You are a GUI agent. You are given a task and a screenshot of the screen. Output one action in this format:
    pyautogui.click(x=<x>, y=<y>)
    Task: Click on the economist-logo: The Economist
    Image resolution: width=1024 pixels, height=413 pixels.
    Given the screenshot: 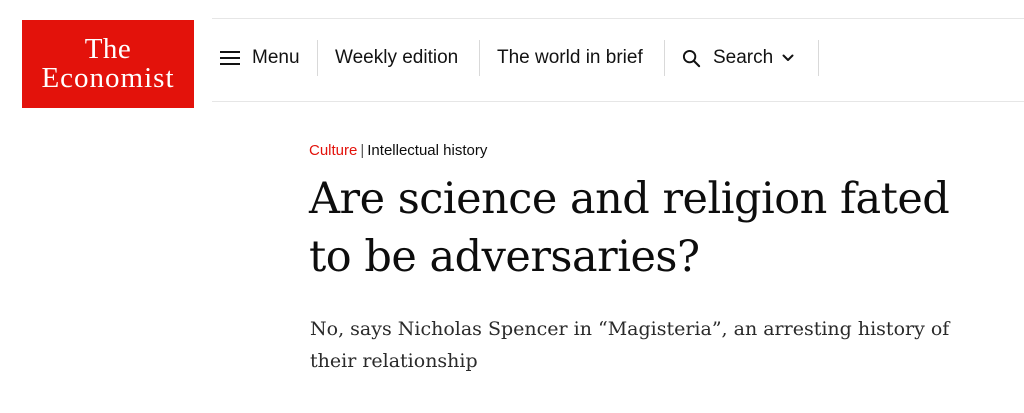 What is the action you would take?
    pyautogui.click(x=108, y=64)
    